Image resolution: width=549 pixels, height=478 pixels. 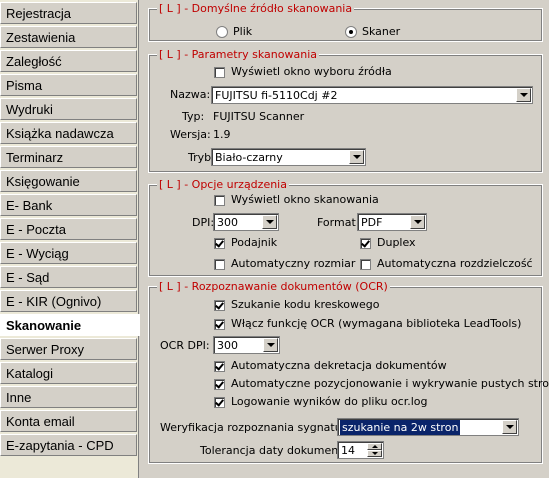 What do you see at coordinates (68, 181) in the screenshot?
I see `sidebar-item: Księgowanie` at bounding box center [68, 181].